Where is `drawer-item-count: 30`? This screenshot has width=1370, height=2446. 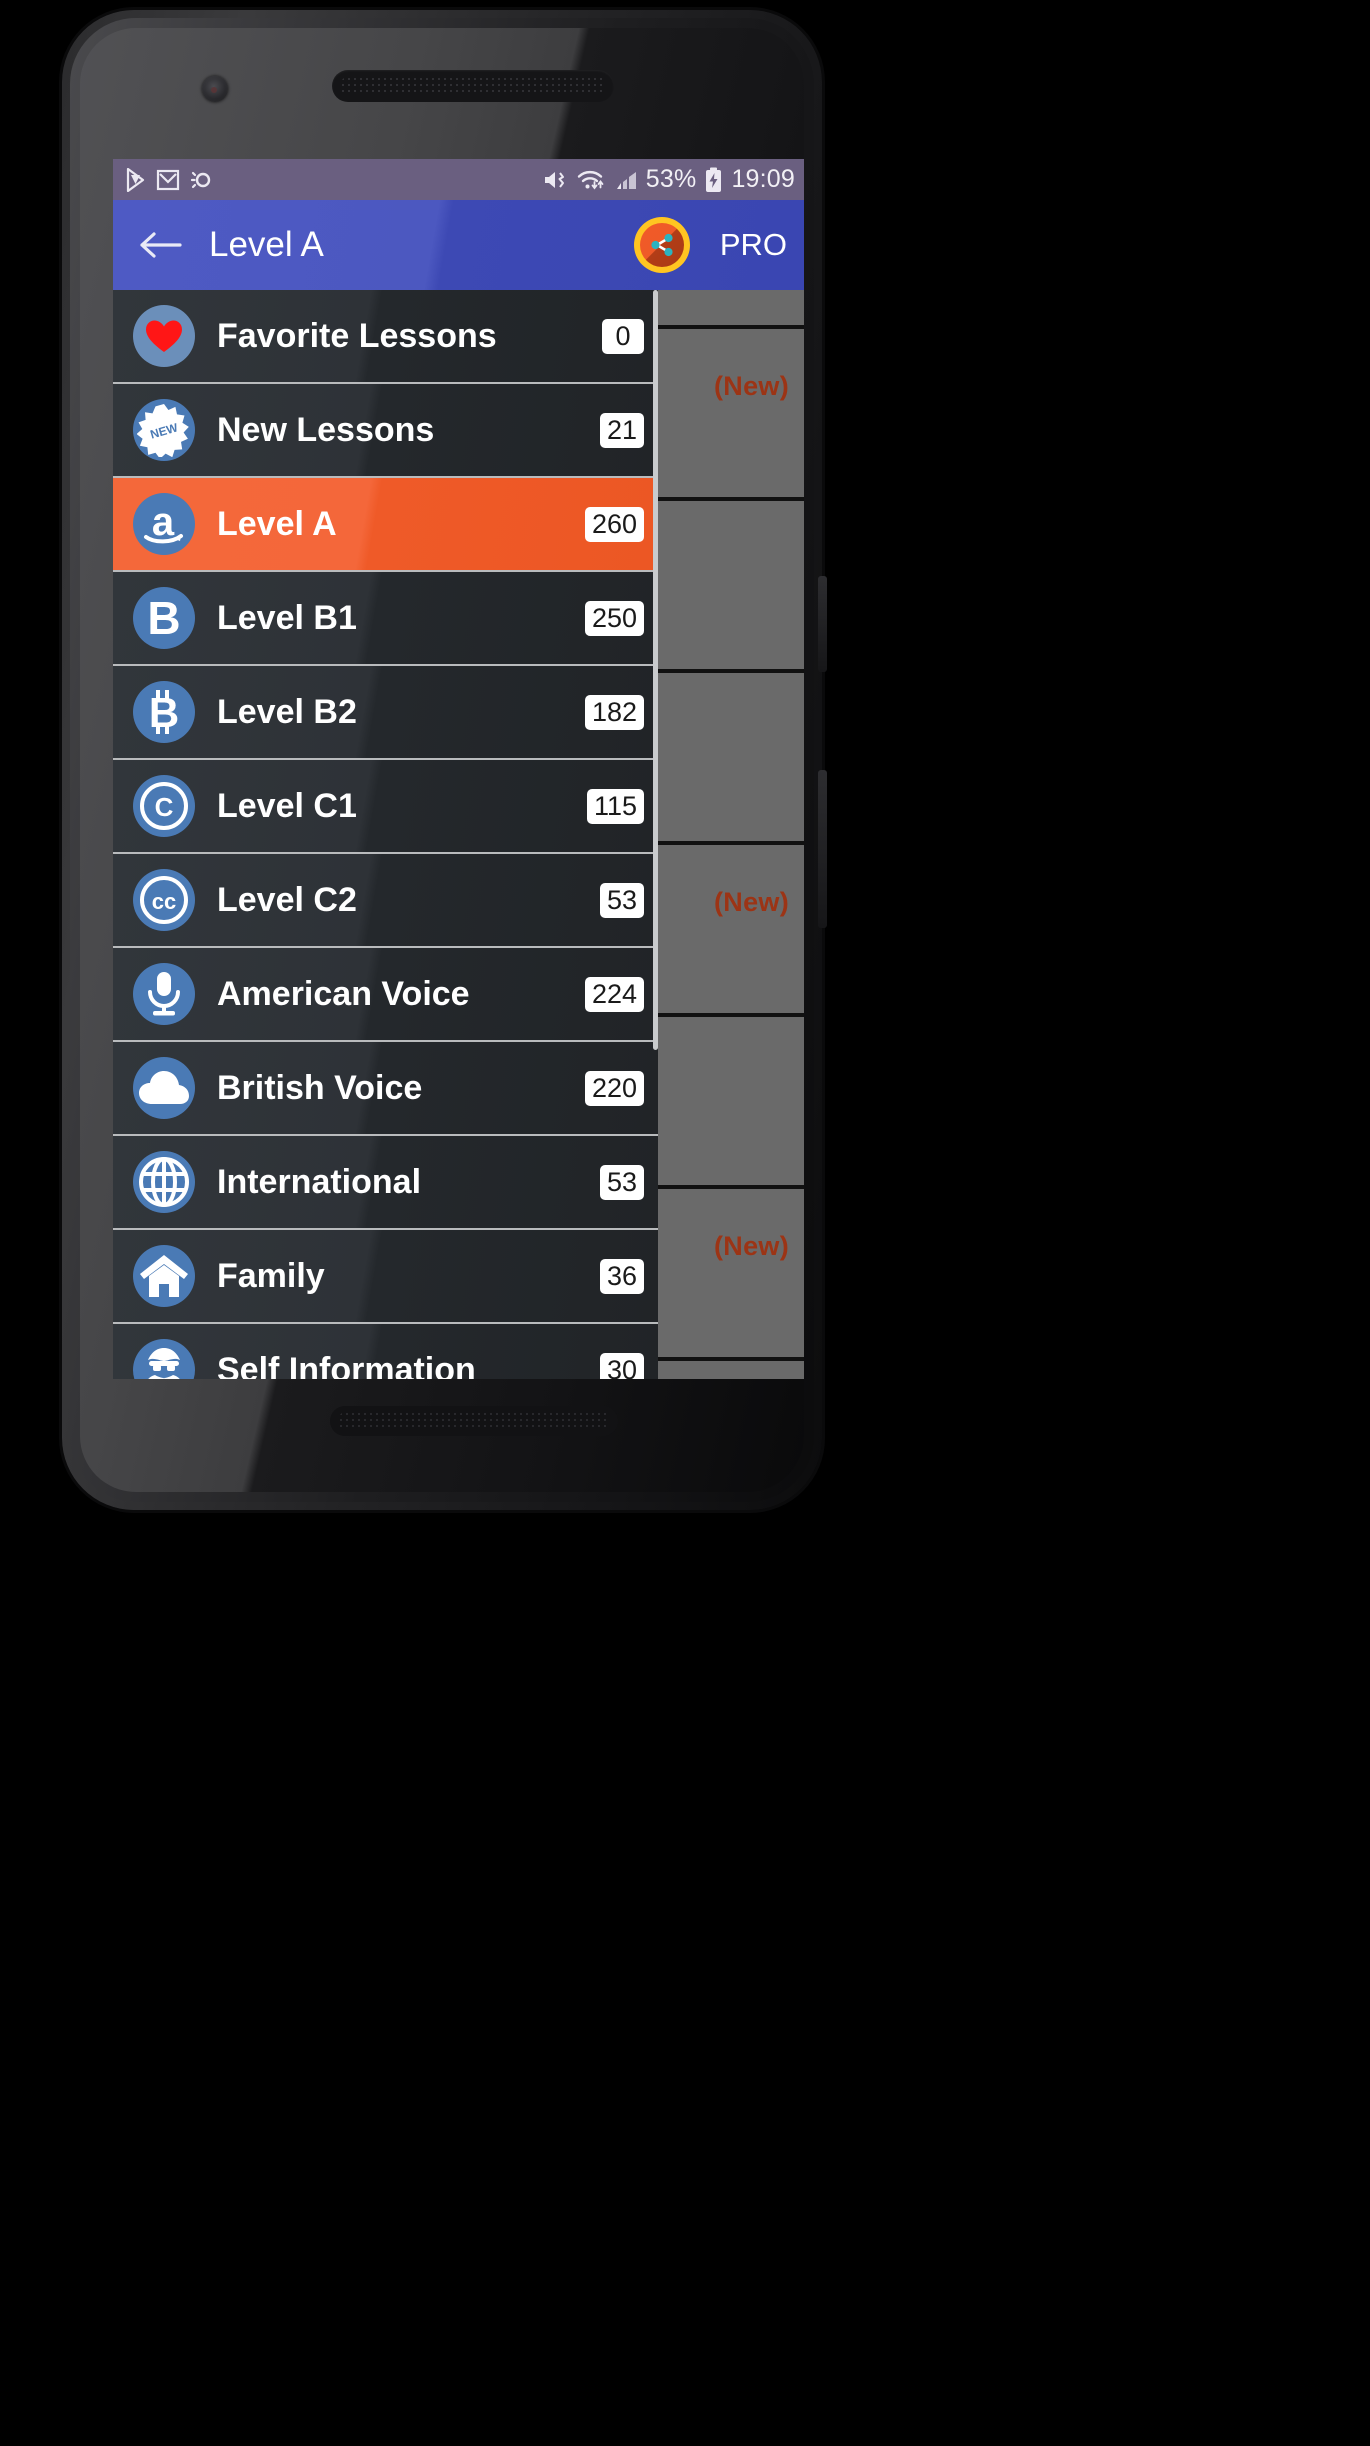 drawer-item-count: 30 is located at coordinates (621, 1365).